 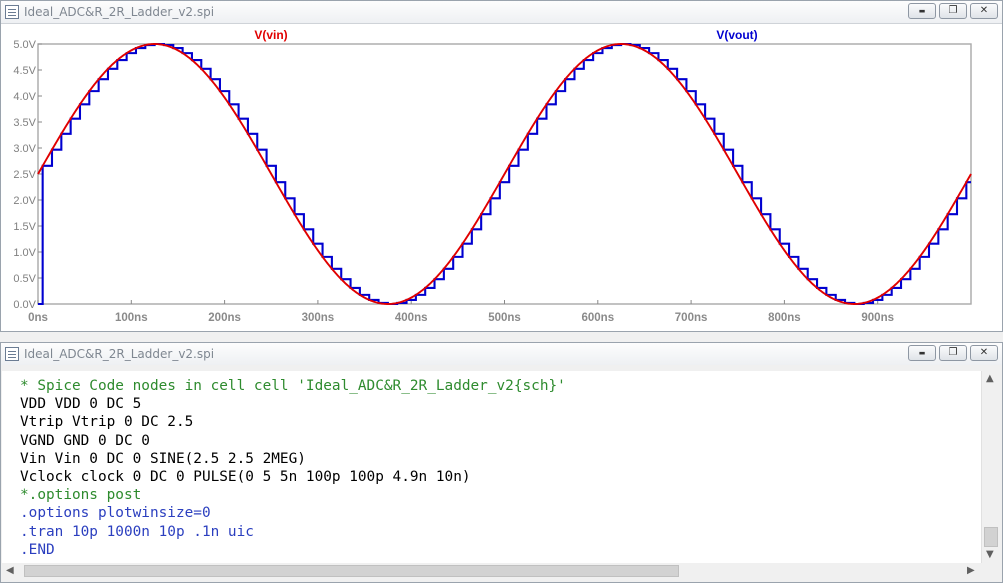 I want to click on scroll-down-icon: ▼, so click(x=990, y=554).